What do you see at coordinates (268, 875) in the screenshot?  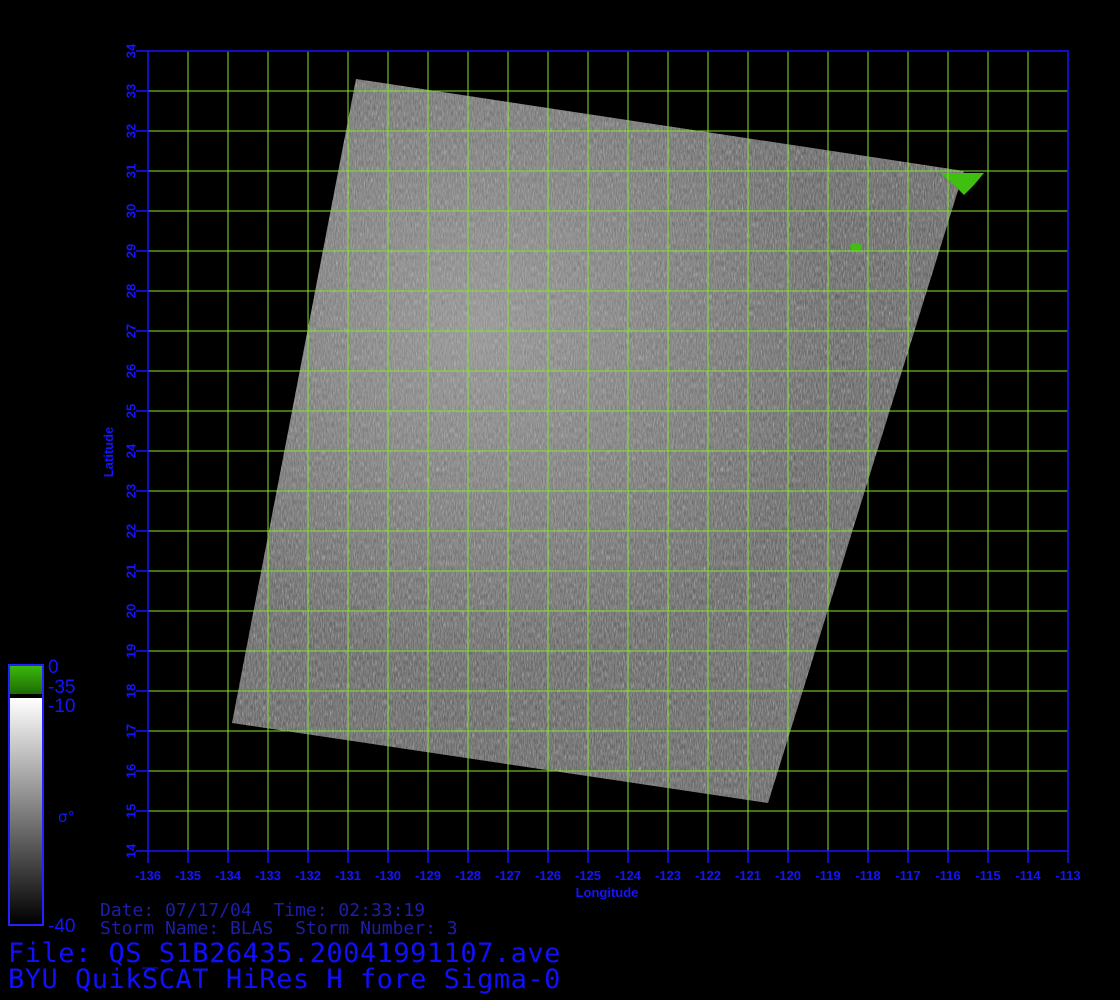 I see `x-tick-label: -133` at bounding box center [268, 875].